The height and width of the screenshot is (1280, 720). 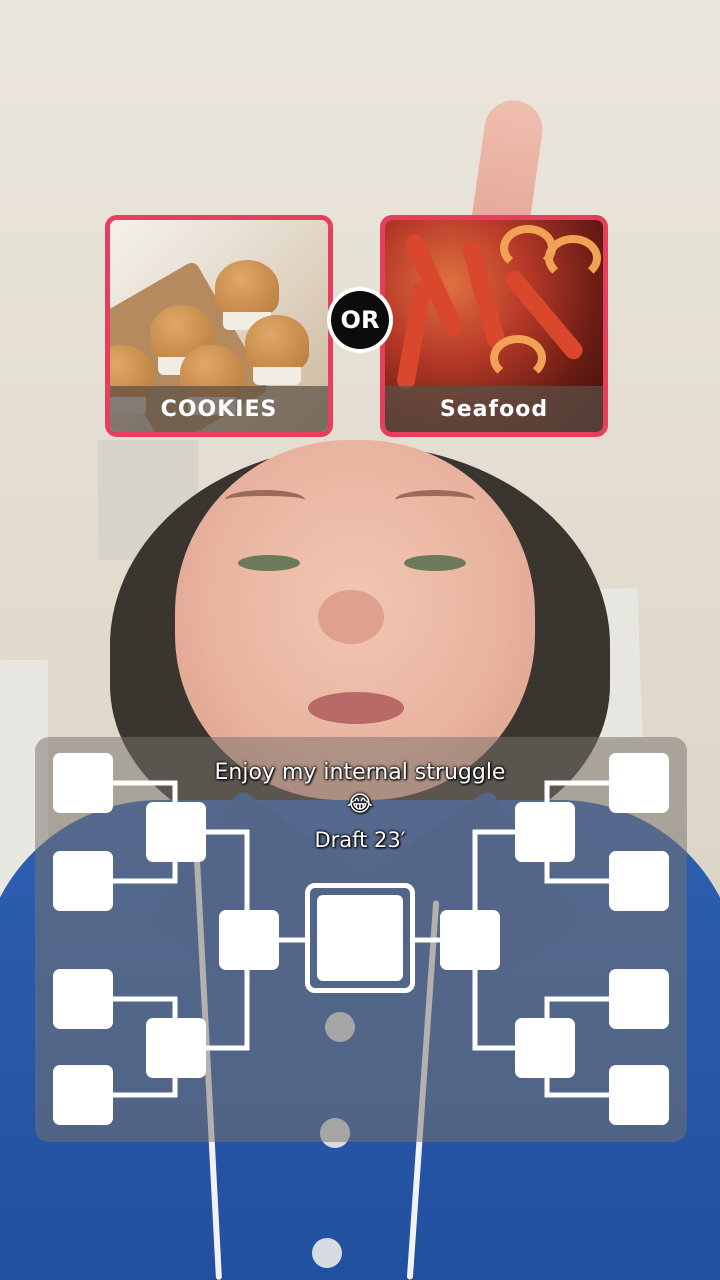 I want to click on caption-emoji: 😂, so click(x=360, y=804).